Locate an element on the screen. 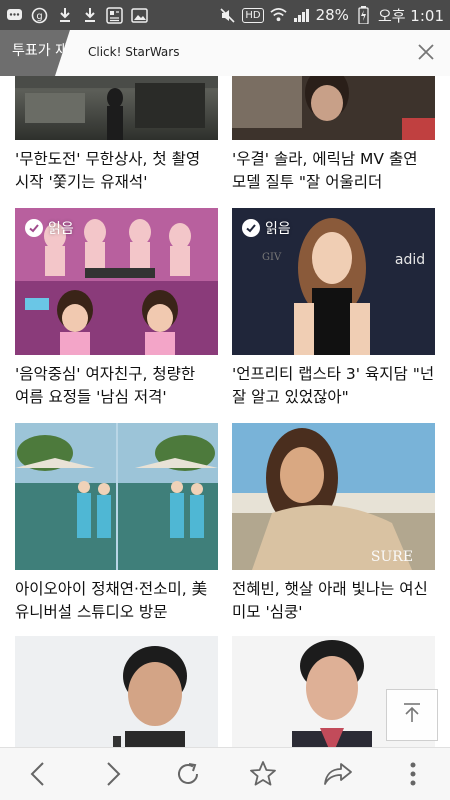  article-title: '음악중심' 여자친구, 청량한 여름 요정들 '남심 저격' is located at coordinates (105, 385).